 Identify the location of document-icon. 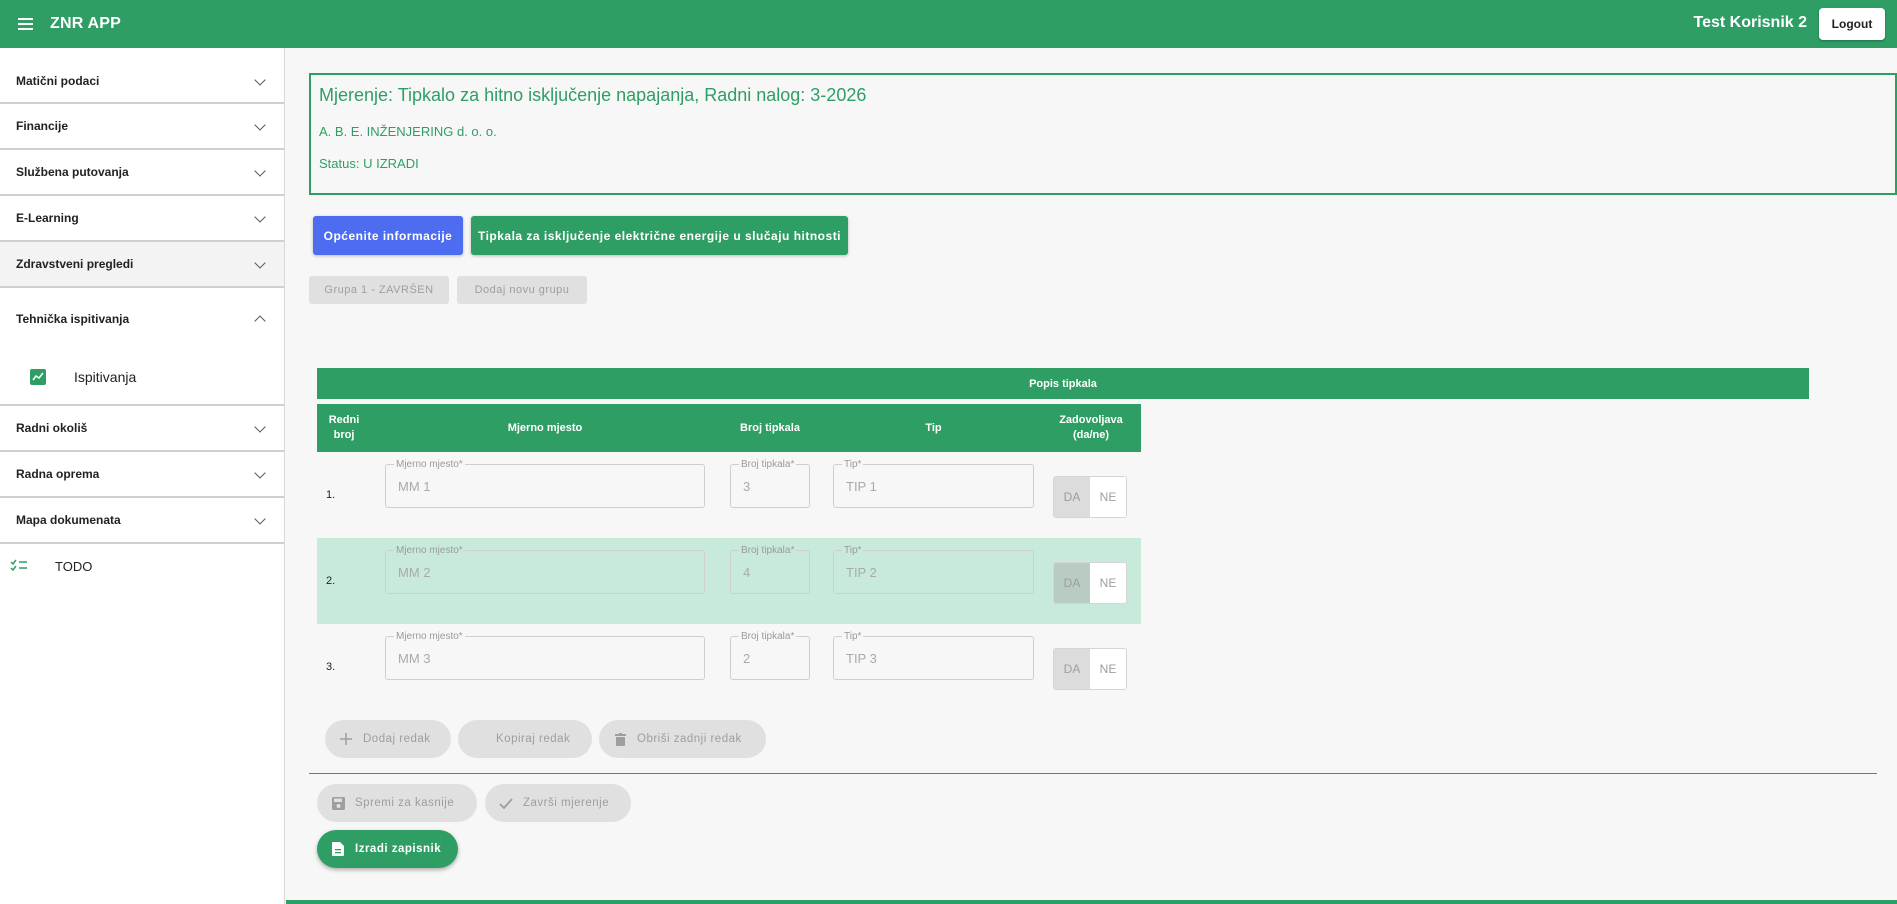
(338, 849).